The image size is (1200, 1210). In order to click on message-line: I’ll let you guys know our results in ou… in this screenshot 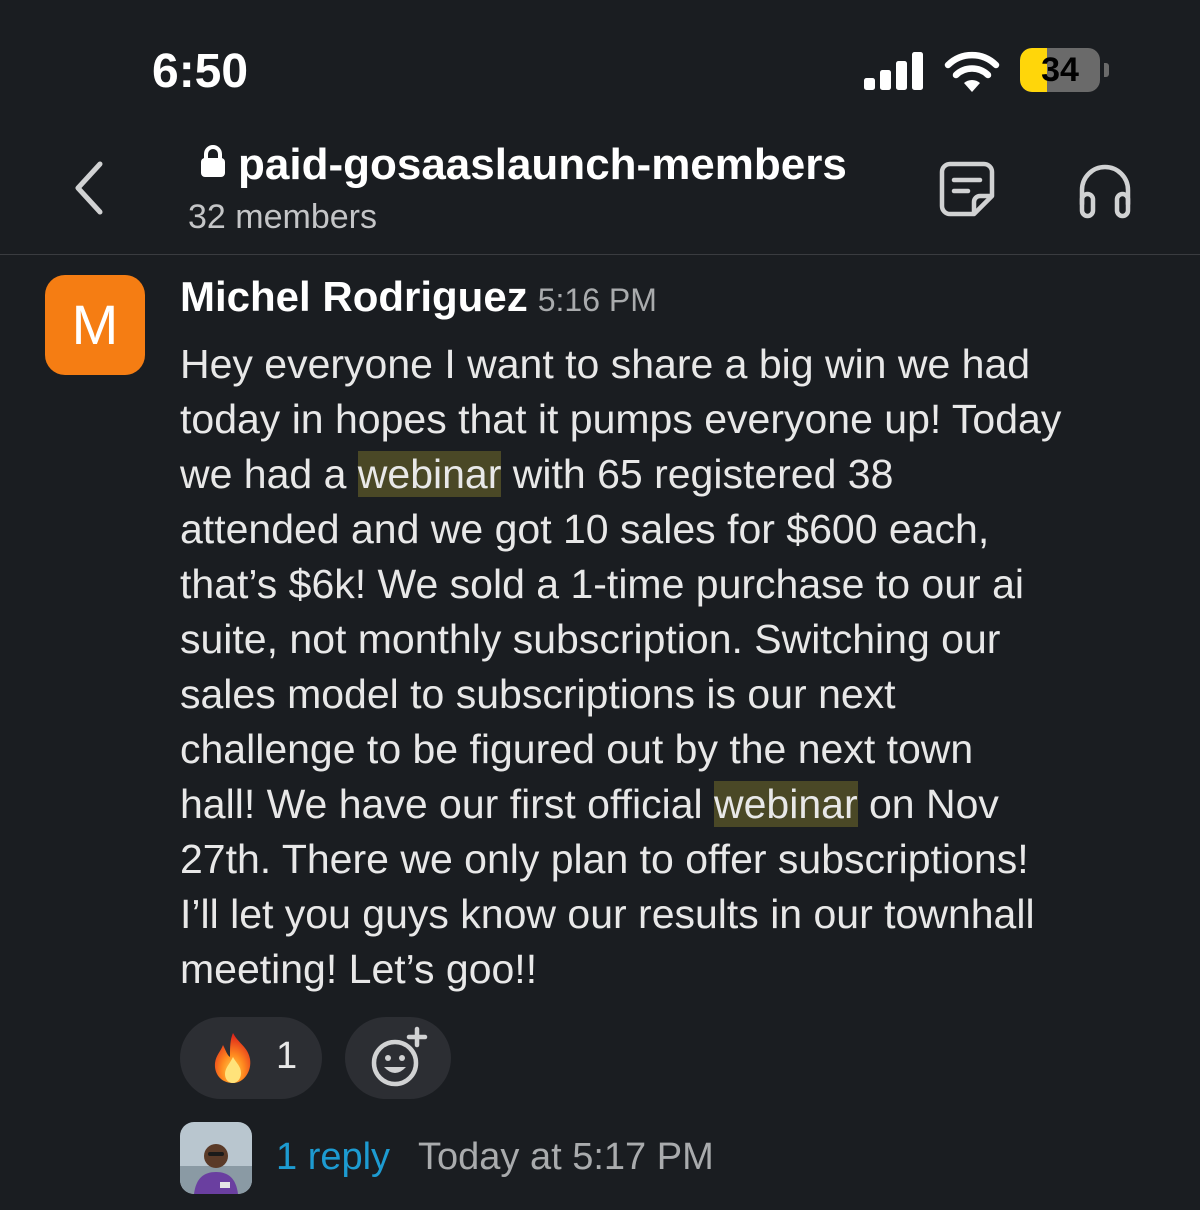, I will do `click(675, 914)`.